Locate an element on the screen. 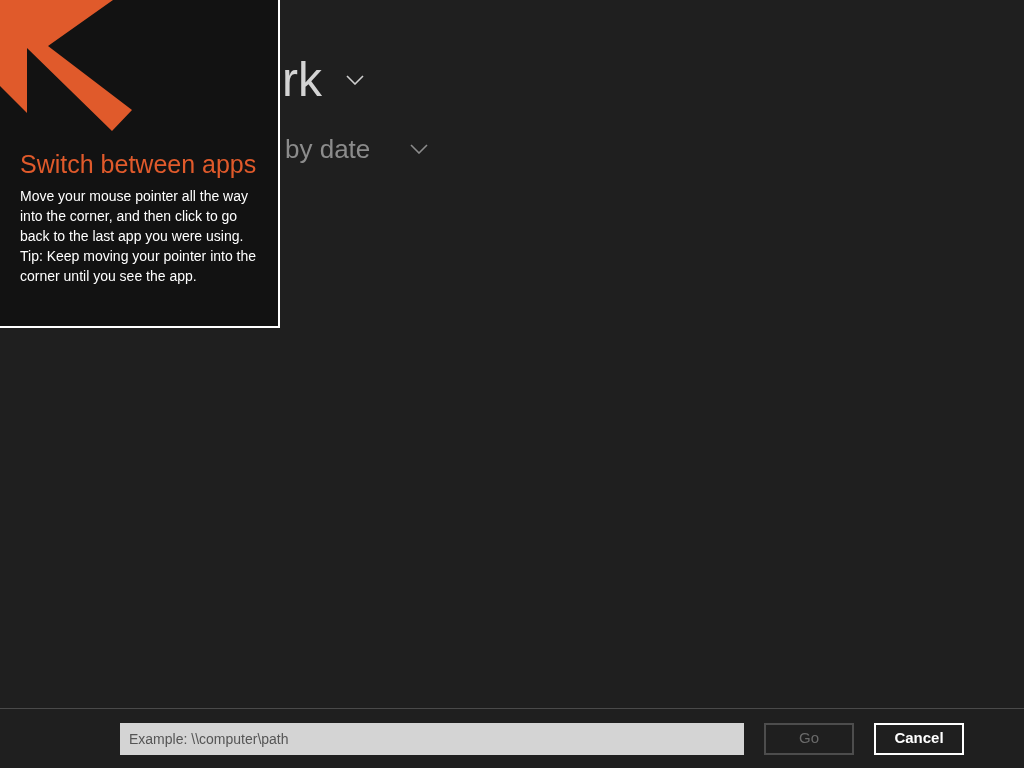  sort-label: by date is located at coordinates (328, 149).